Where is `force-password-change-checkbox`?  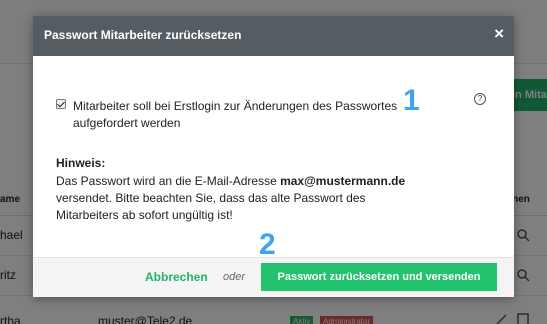 force-password-change-checkbox is located at coordinates (61, 104).